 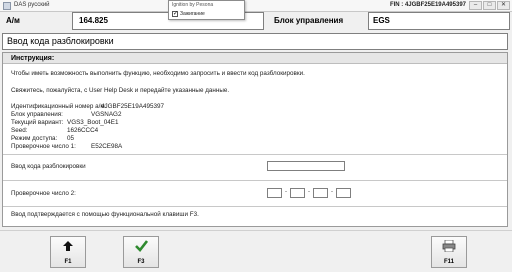 I want to click on f3-button: F3, so click(x=141, y=252).